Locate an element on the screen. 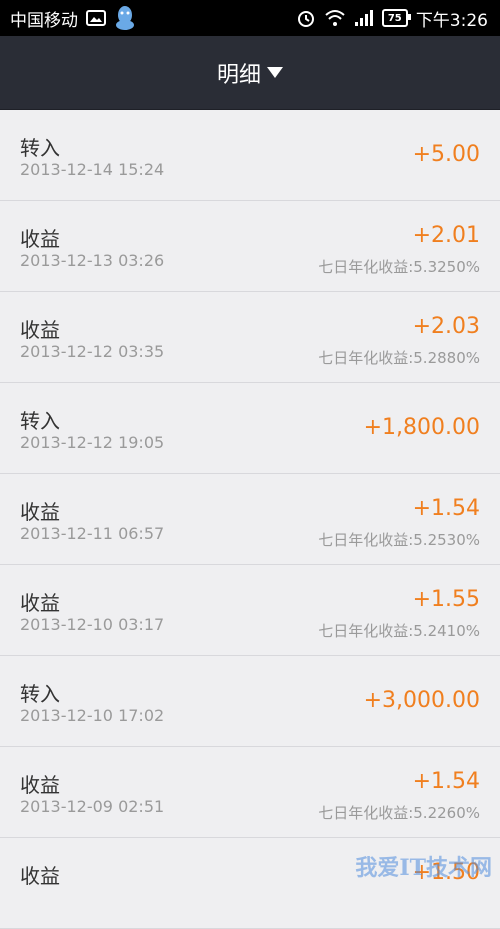  app-header: 明细 is located at coordinates (250, 73).